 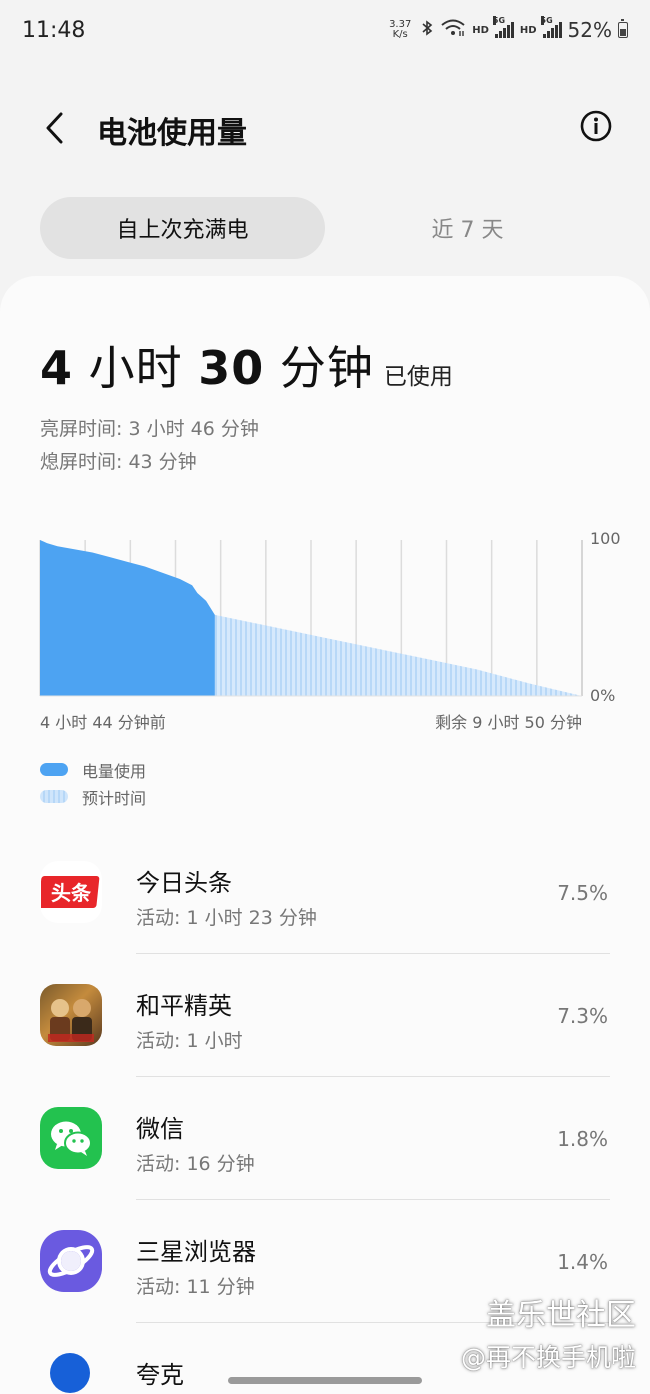 I want to click on network-type-2: 5G, so click(x=546, y=20).